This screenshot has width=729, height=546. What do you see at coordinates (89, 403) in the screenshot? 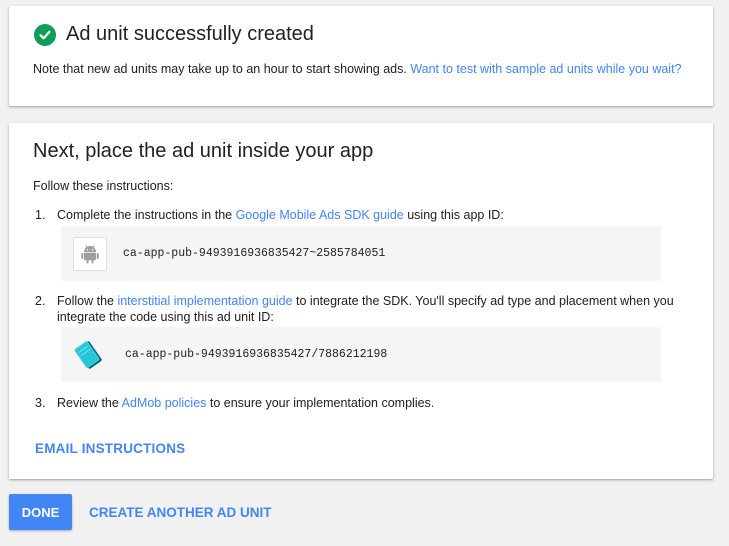
I see `step-3-pre: Review the` at bounding box center [89, 403].